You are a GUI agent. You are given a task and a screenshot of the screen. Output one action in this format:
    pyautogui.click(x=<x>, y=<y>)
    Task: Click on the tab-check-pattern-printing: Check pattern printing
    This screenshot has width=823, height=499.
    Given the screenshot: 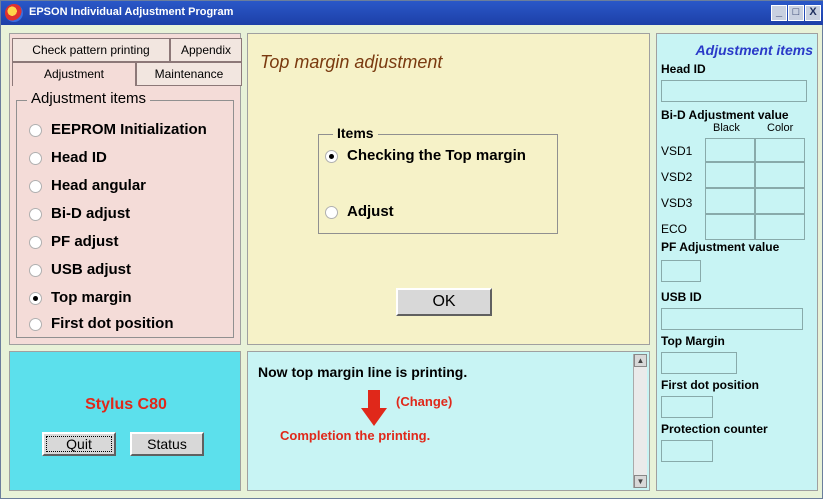 What is the action you would take?
    pyautogui.click(x=91, y=50)
    